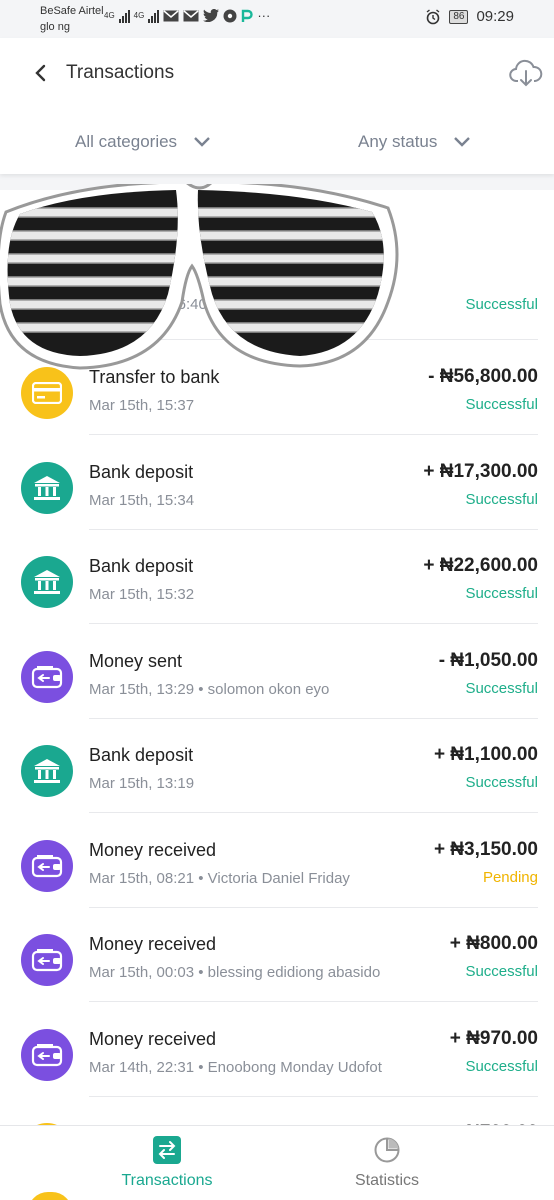 The height and width of the screenshot is (1200, 554). Describe the element at coordinates (219, 878) in the screenshot. I see `transaction-meta: Mar 15th, 08:21 • Victoria Daniel Friday` at that location.